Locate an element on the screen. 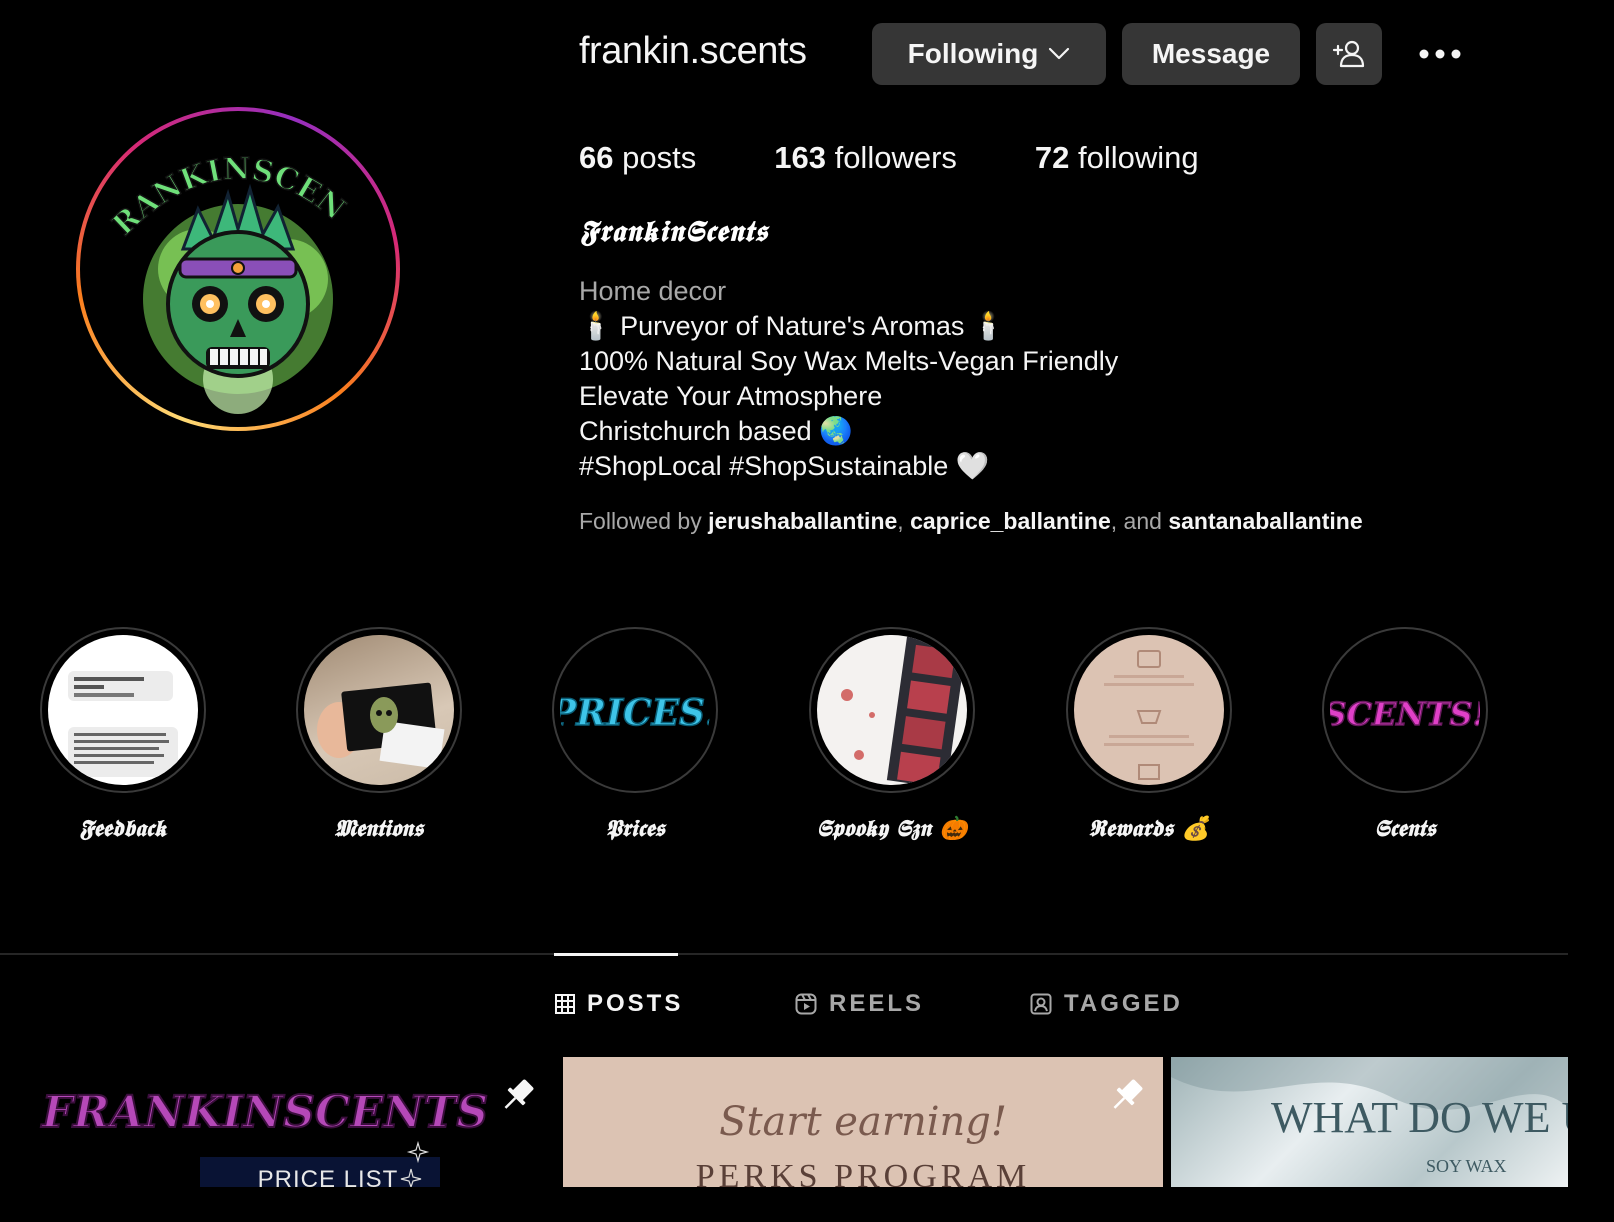 This screenshot has width=1614, height=1222. post-thumbnail: Start earning! PERKS PROGRAM is located at coordinates (863, 1122).